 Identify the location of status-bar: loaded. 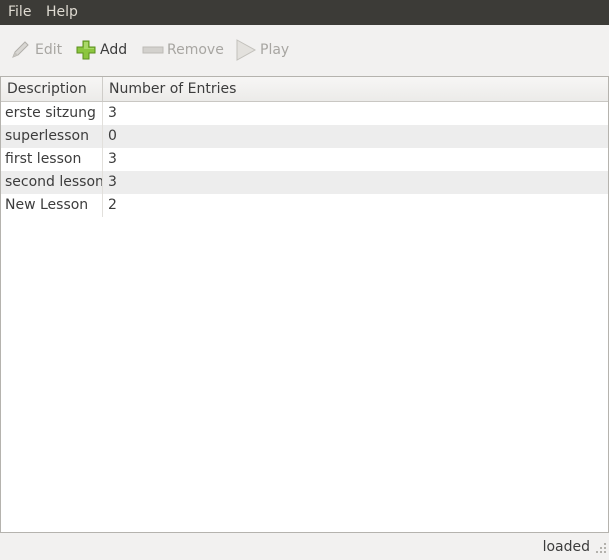
(304, 548).